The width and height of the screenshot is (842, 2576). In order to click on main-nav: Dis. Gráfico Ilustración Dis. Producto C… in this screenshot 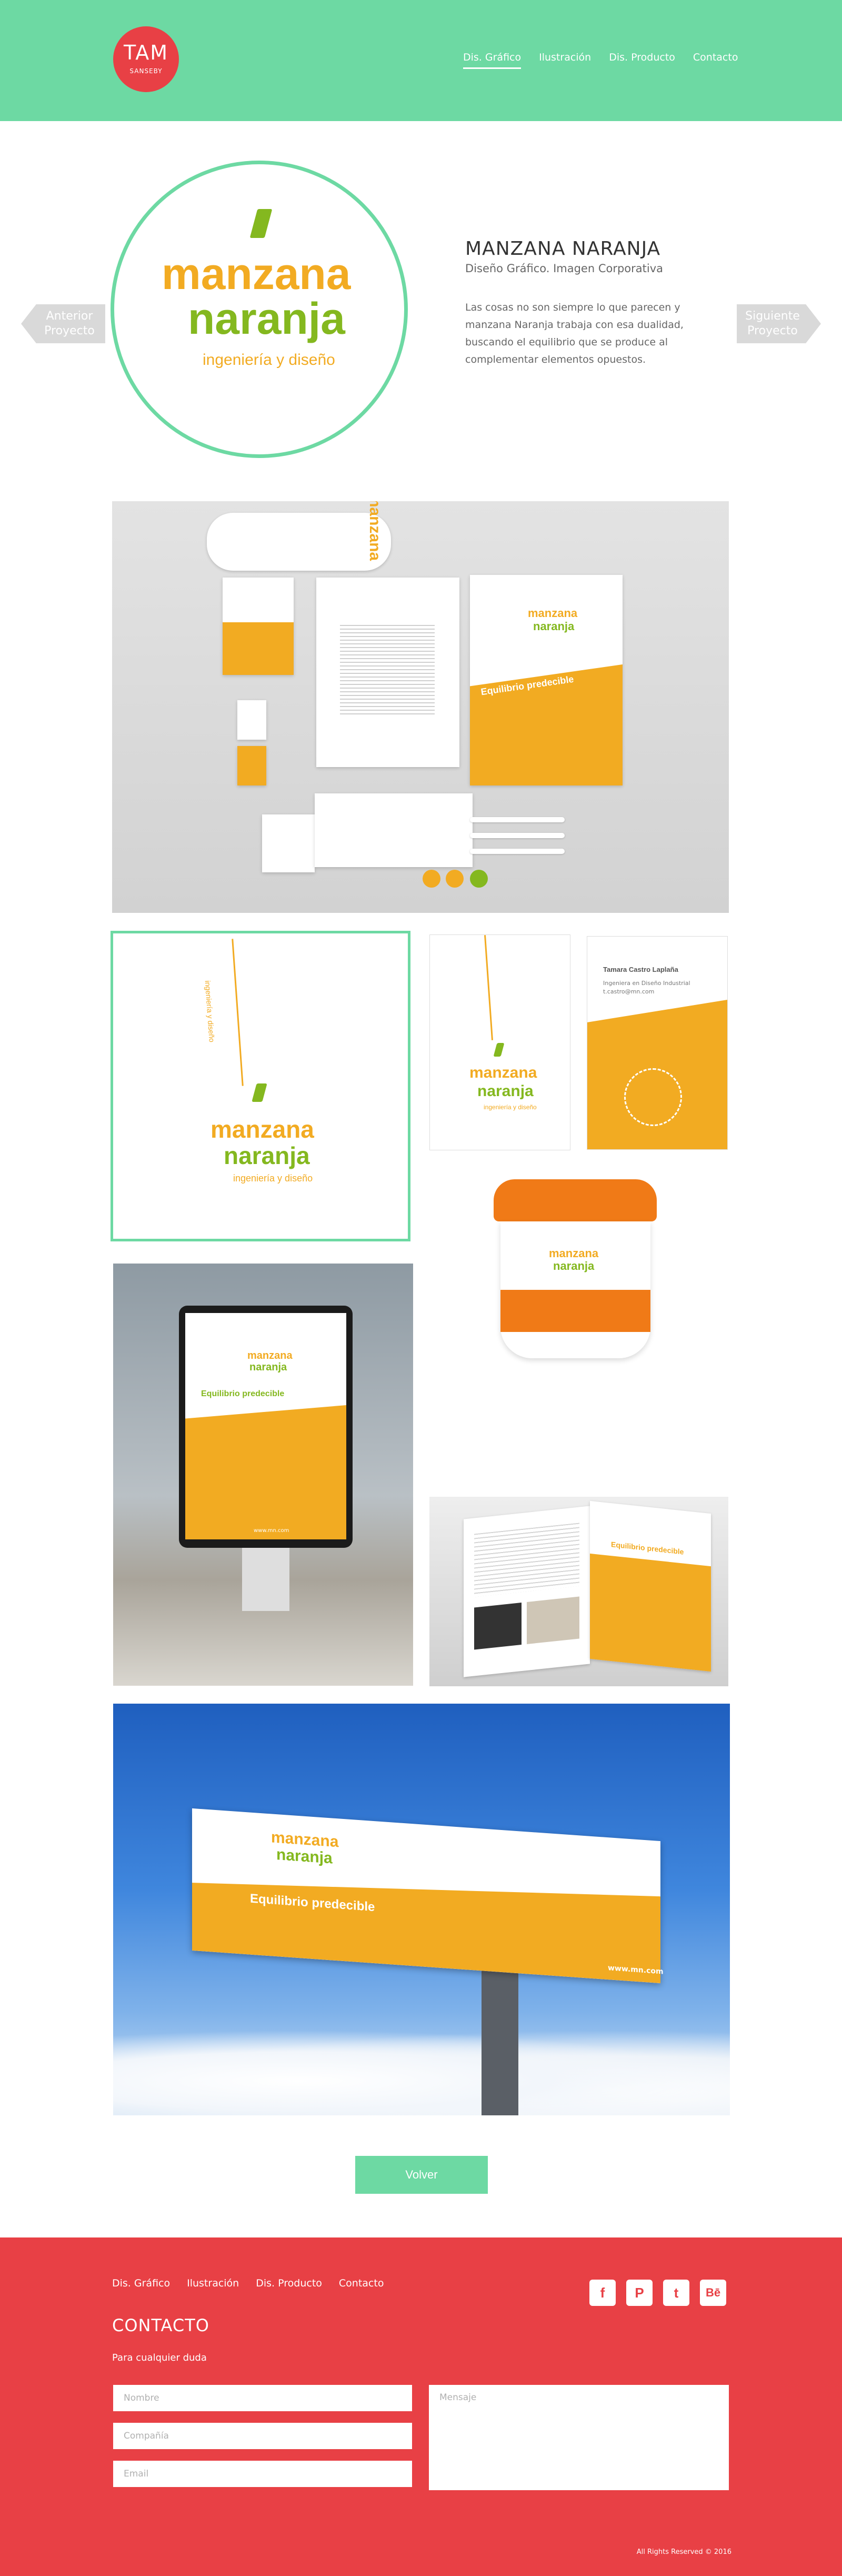, I will do `click(609, 61)`.